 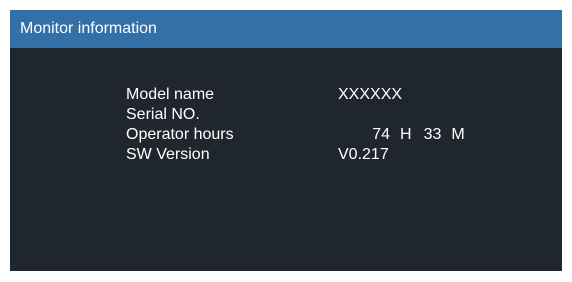 What do you see at coordinates (432, 134) in the screenshot?
I see `operator-hours-minutes: 33` at bounding box center [432, 134].